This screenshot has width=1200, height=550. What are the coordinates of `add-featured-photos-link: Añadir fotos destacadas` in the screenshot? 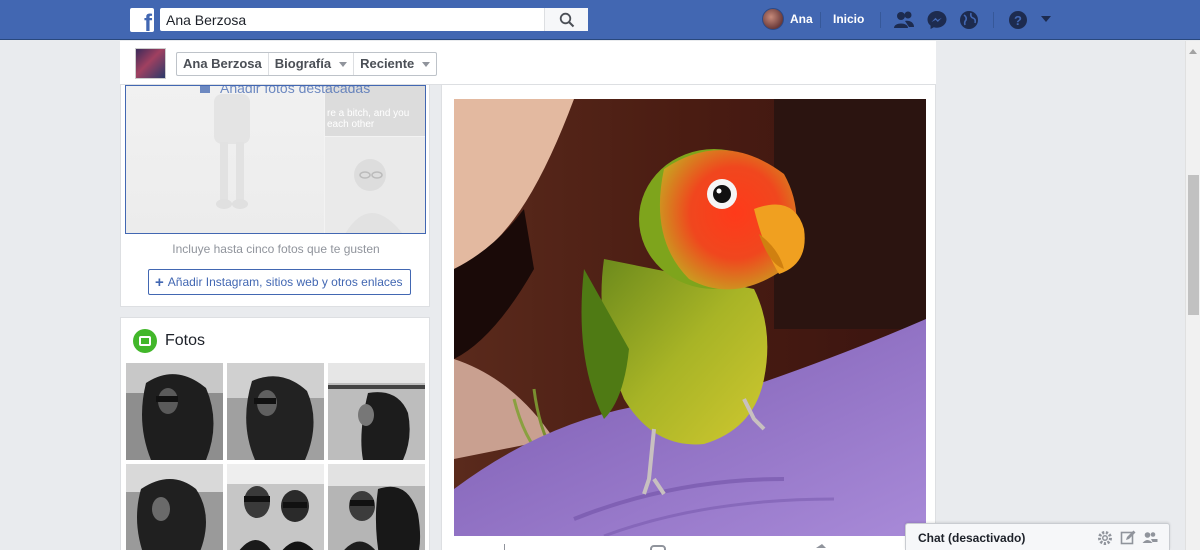 It's located at (285, 91).